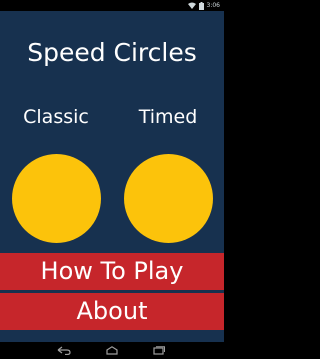 The image size is (320, 359). Describe the element at coordinates (56, 198) in the screenshot. I see `classic-mode-circle-button` at that location.